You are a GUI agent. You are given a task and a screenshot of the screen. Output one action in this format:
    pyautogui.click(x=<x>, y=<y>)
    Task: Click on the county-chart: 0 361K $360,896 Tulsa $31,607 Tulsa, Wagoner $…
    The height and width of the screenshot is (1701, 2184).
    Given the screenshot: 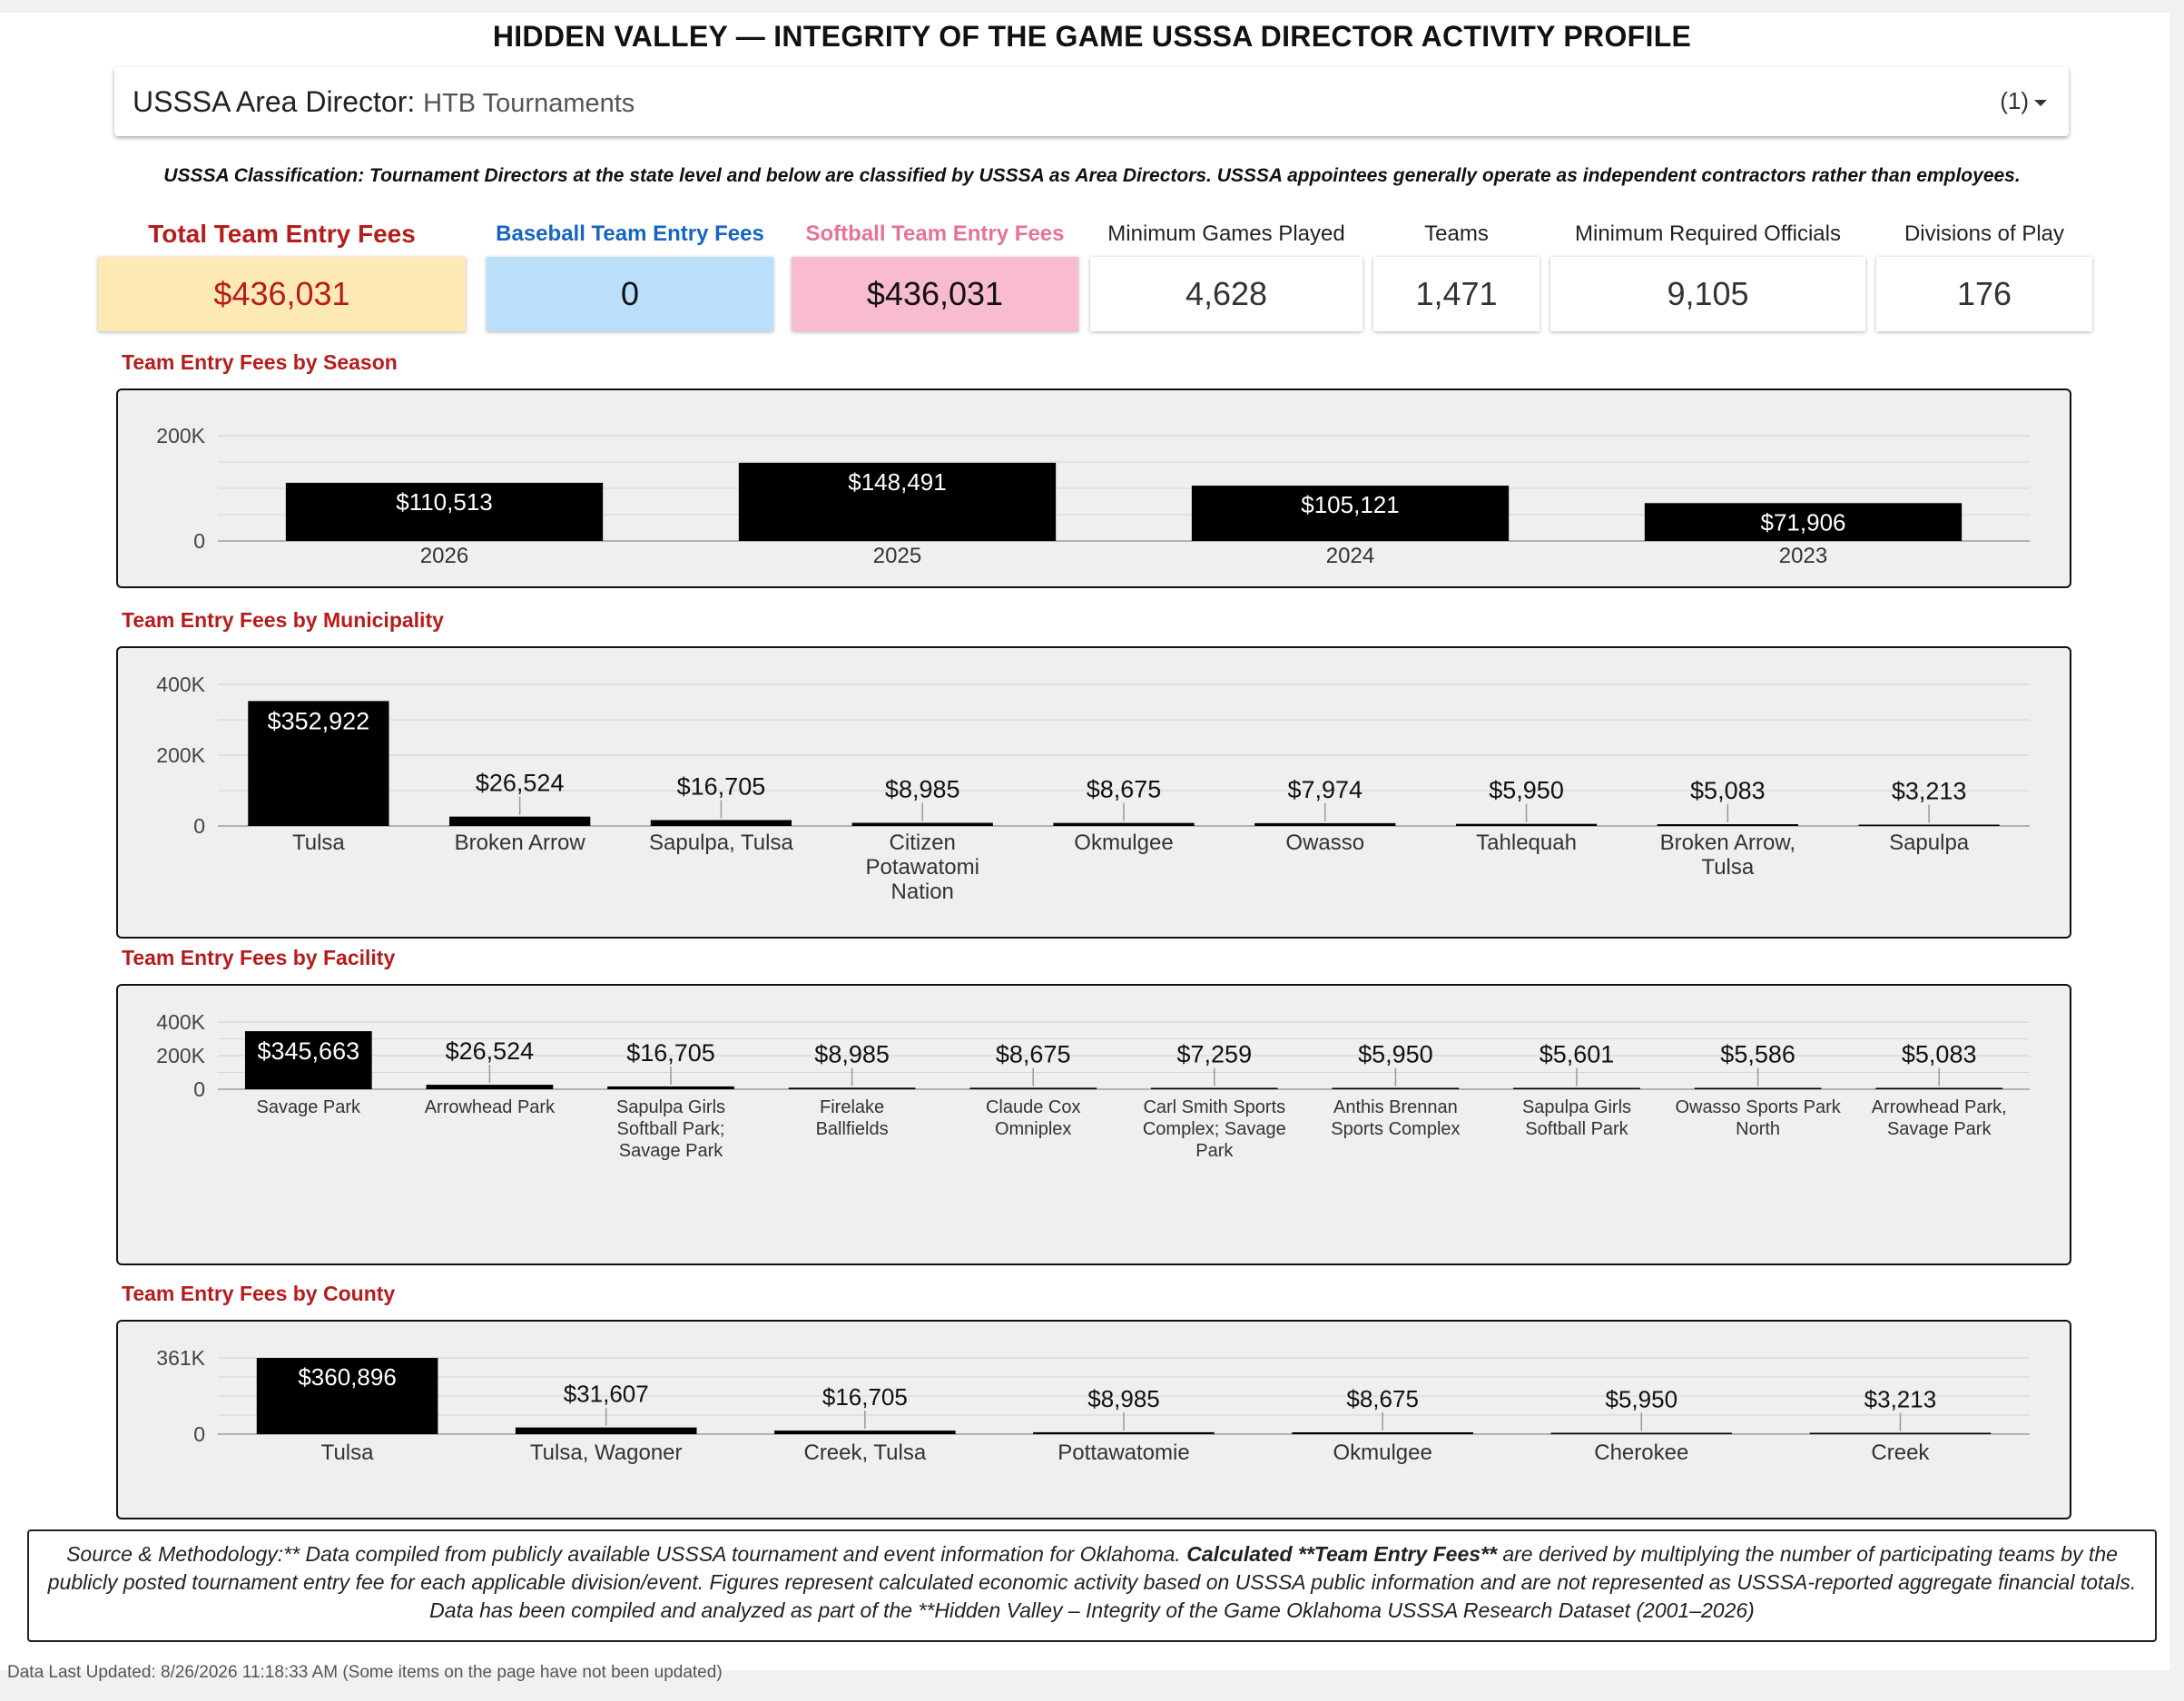 What is the action you would take?
    pyautogui.click(x=1093, y=1405)
    